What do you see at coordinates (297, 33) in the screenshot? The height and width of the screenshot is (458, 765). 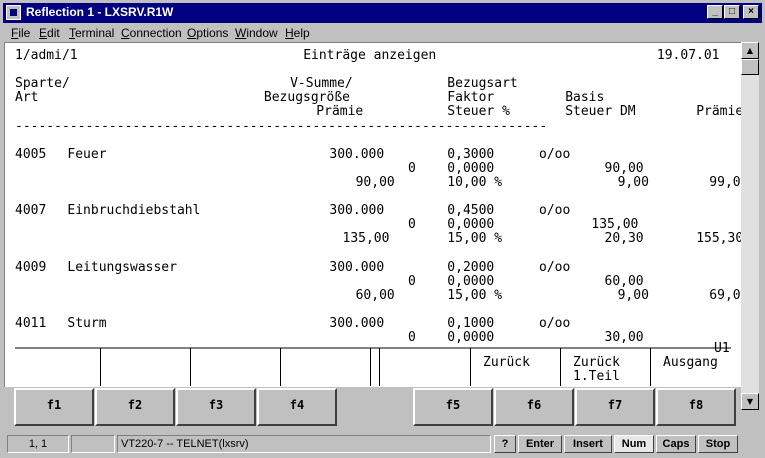 I see `menu-help: Help` at bounding box center [297, 33].